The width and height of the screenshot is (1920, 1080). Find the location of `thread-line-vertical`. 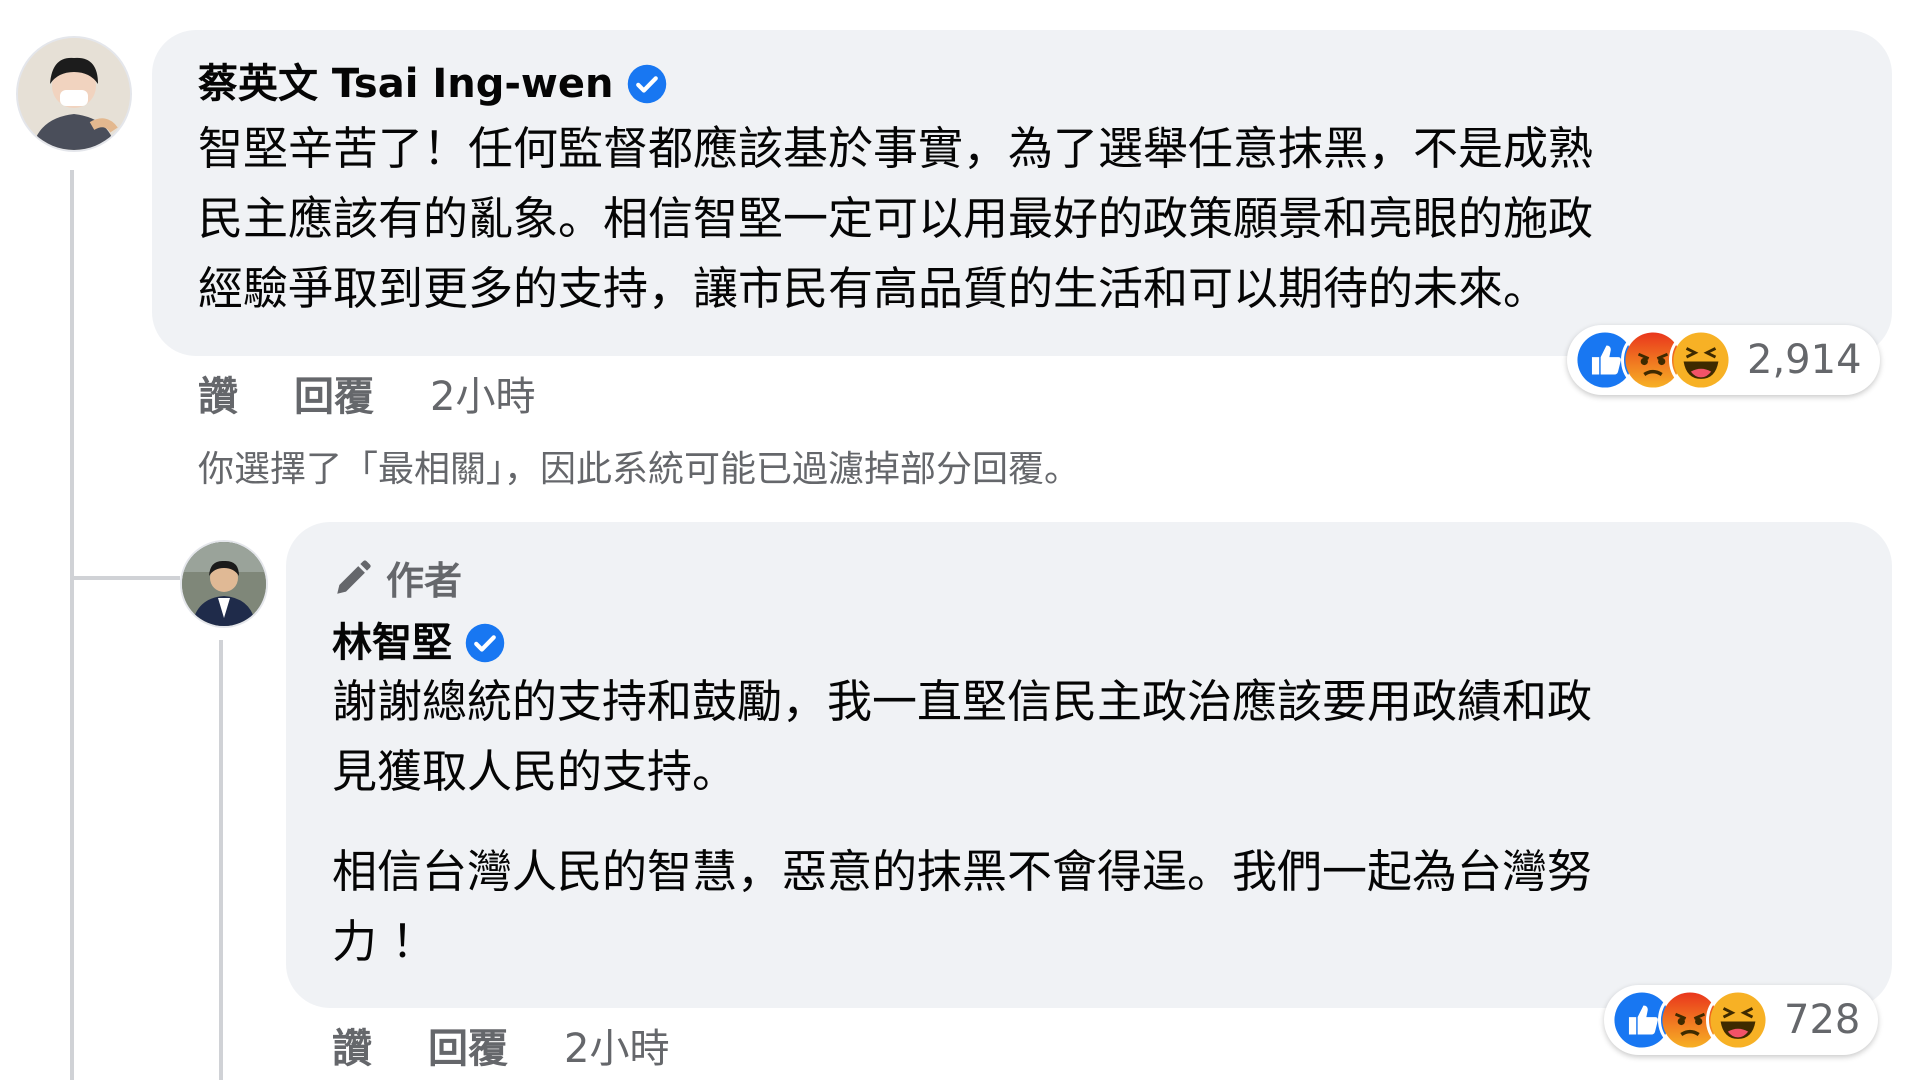

thread-line-vertical is located at coordinates (72, 625).